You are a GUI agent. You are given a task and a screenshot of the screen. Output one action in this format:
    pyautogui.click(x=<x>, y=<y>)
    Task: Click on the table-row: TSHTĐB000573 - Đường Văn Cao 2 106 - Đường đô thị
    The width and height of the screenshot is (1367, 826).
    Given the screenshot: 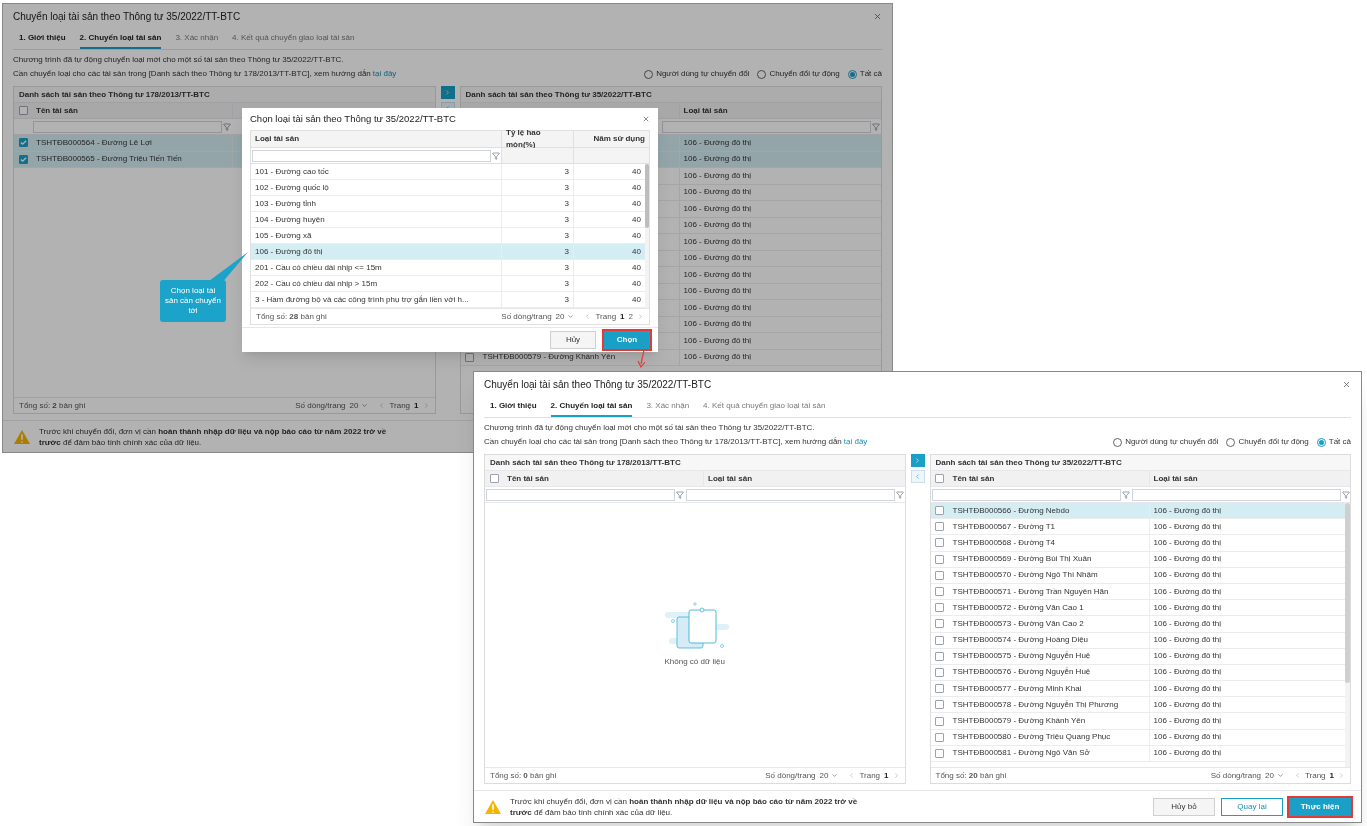 What is the action you would take?
    pyautogui.click(x=1137, y=624)
    